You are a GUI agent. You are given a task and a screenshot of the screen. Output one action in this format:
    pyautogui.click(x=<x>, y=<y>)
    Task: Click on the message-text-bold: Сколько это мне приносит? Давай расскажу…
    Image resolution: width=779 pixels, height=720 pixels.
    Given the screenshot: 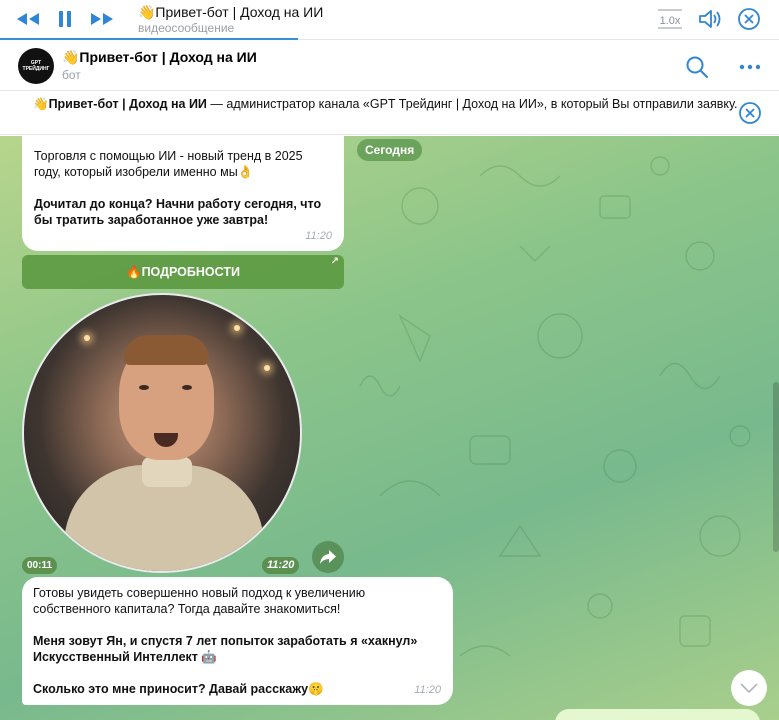 What is the action you would take?
    pyautogui.click(x=178, y=689)
    